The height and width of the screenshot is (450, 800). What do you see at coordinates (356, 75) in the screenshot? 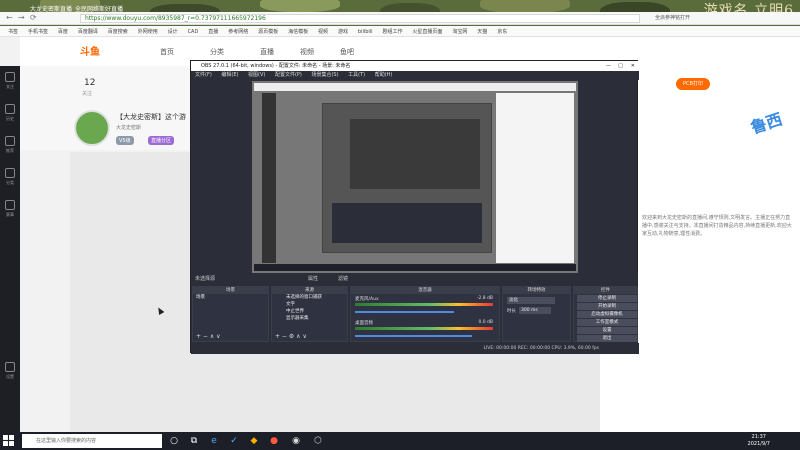
I see `menu-tools: 工具(T)` at bounding box center [356, 75].